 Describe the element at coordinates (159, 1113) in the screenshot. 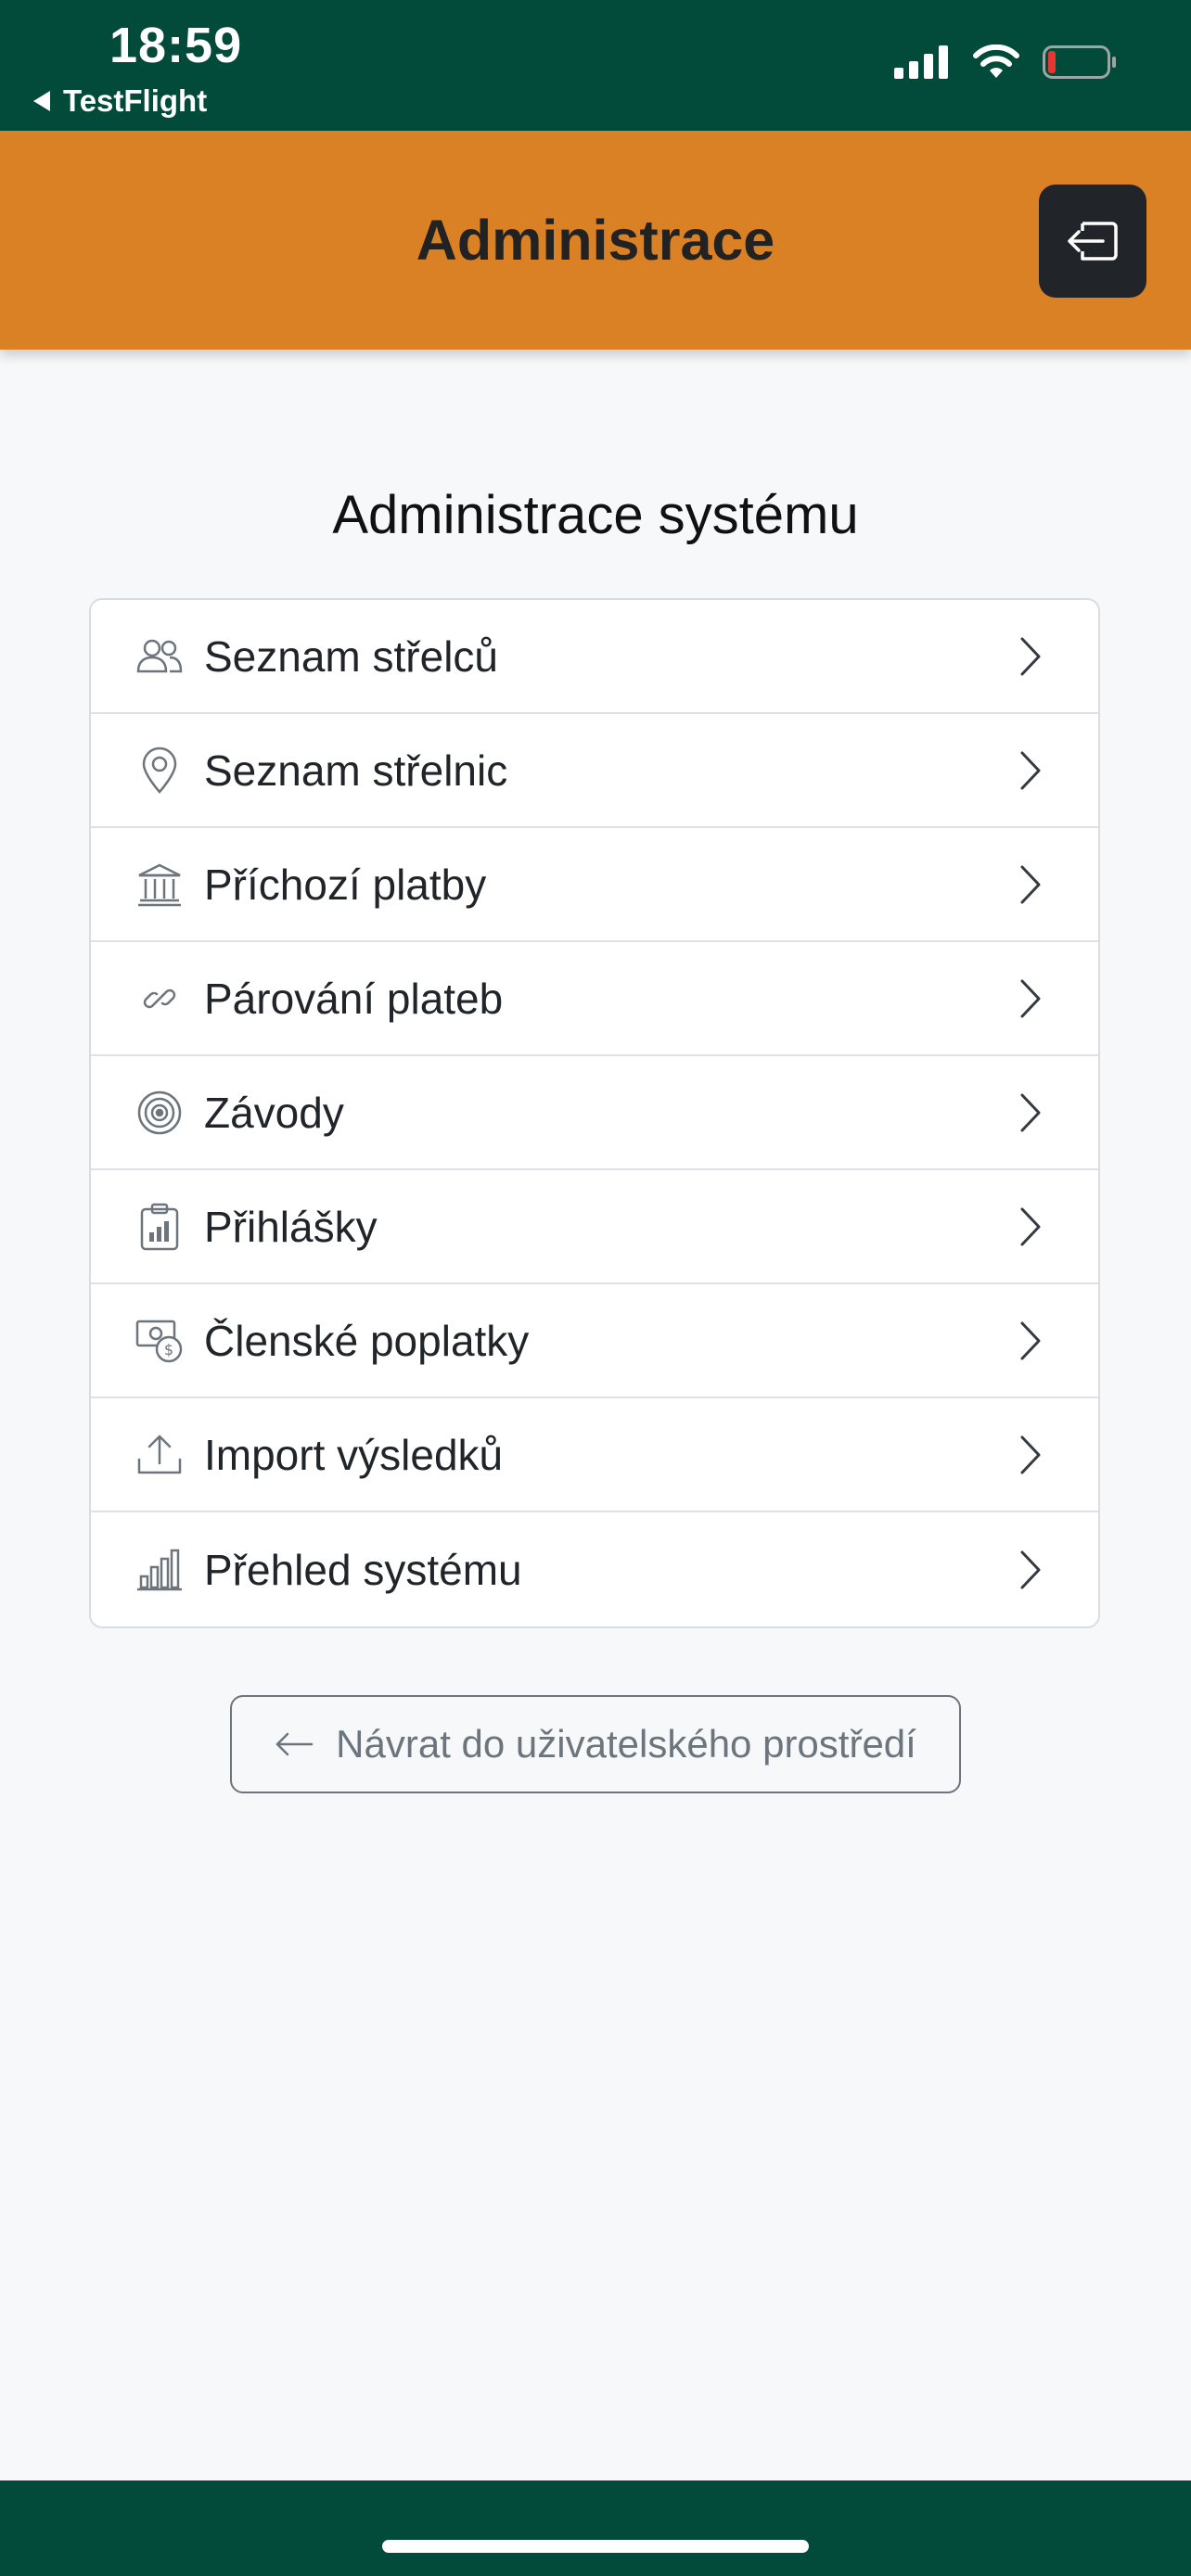

I see `target-icon` at that location.